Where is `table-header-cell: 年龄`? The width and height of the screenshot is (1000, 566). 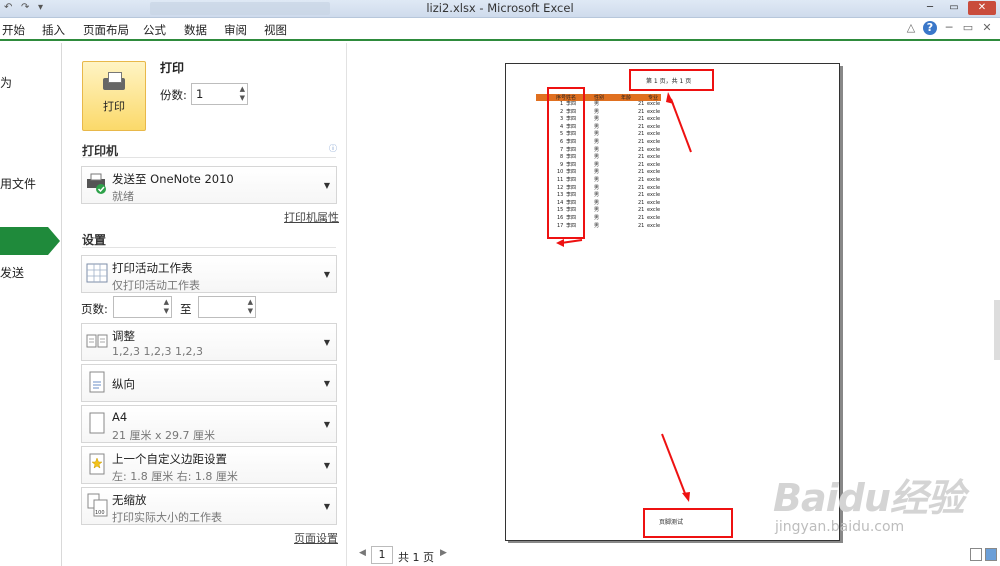
table-header-cell: 年龄 is located at coordinates (626, 98).